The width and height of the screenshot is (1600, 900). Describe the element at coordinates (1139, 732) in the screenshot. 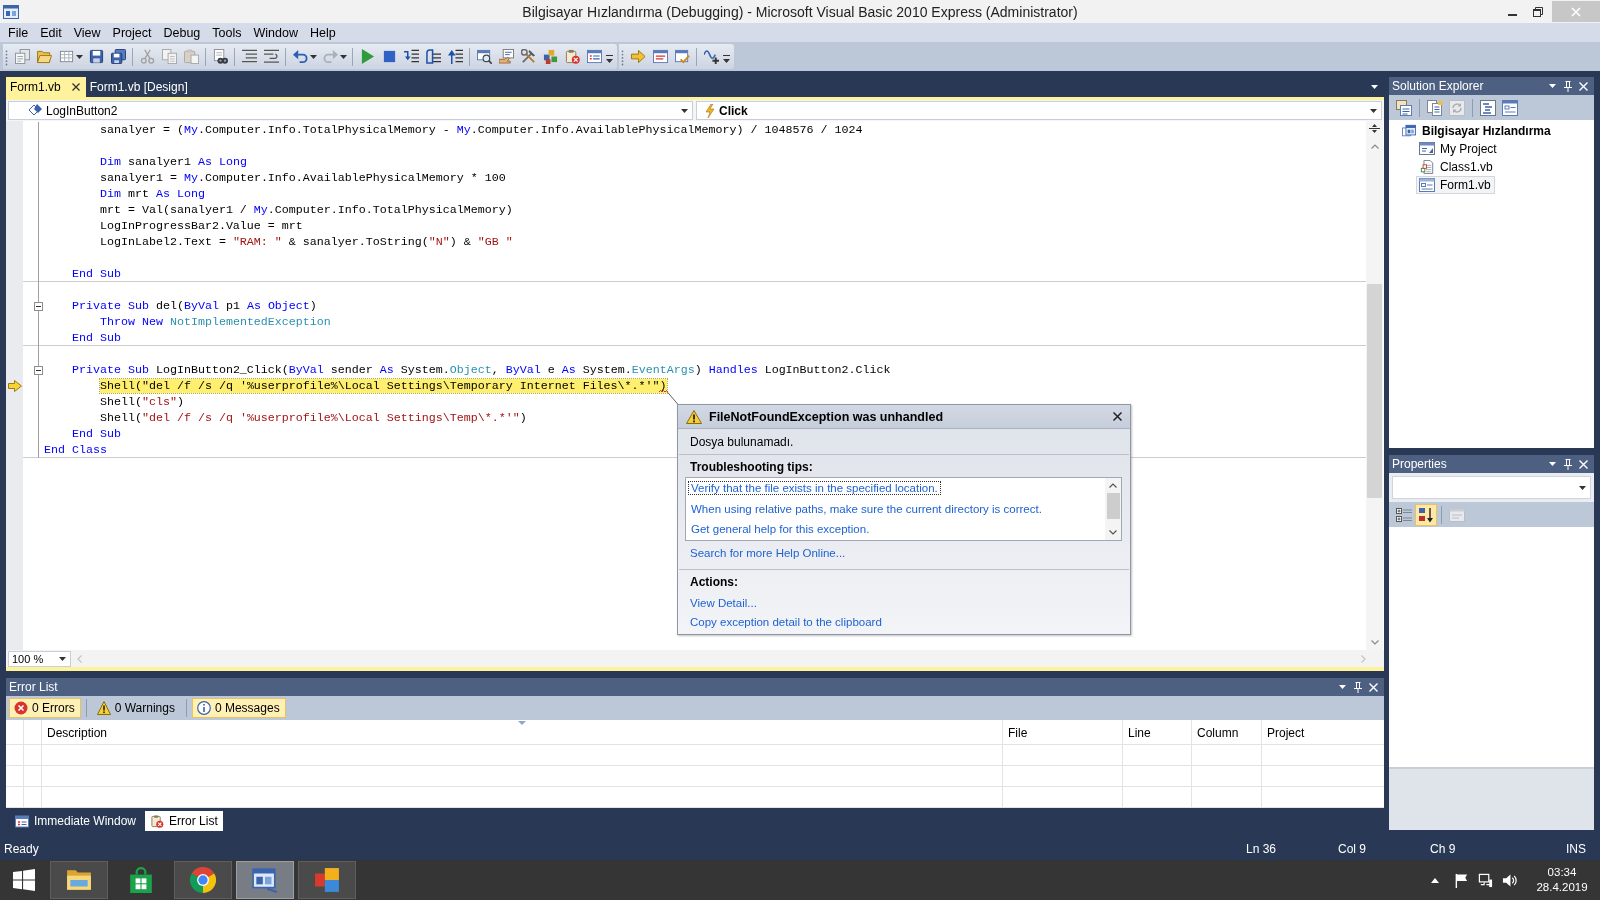

I see `column-header: Line` at that location.